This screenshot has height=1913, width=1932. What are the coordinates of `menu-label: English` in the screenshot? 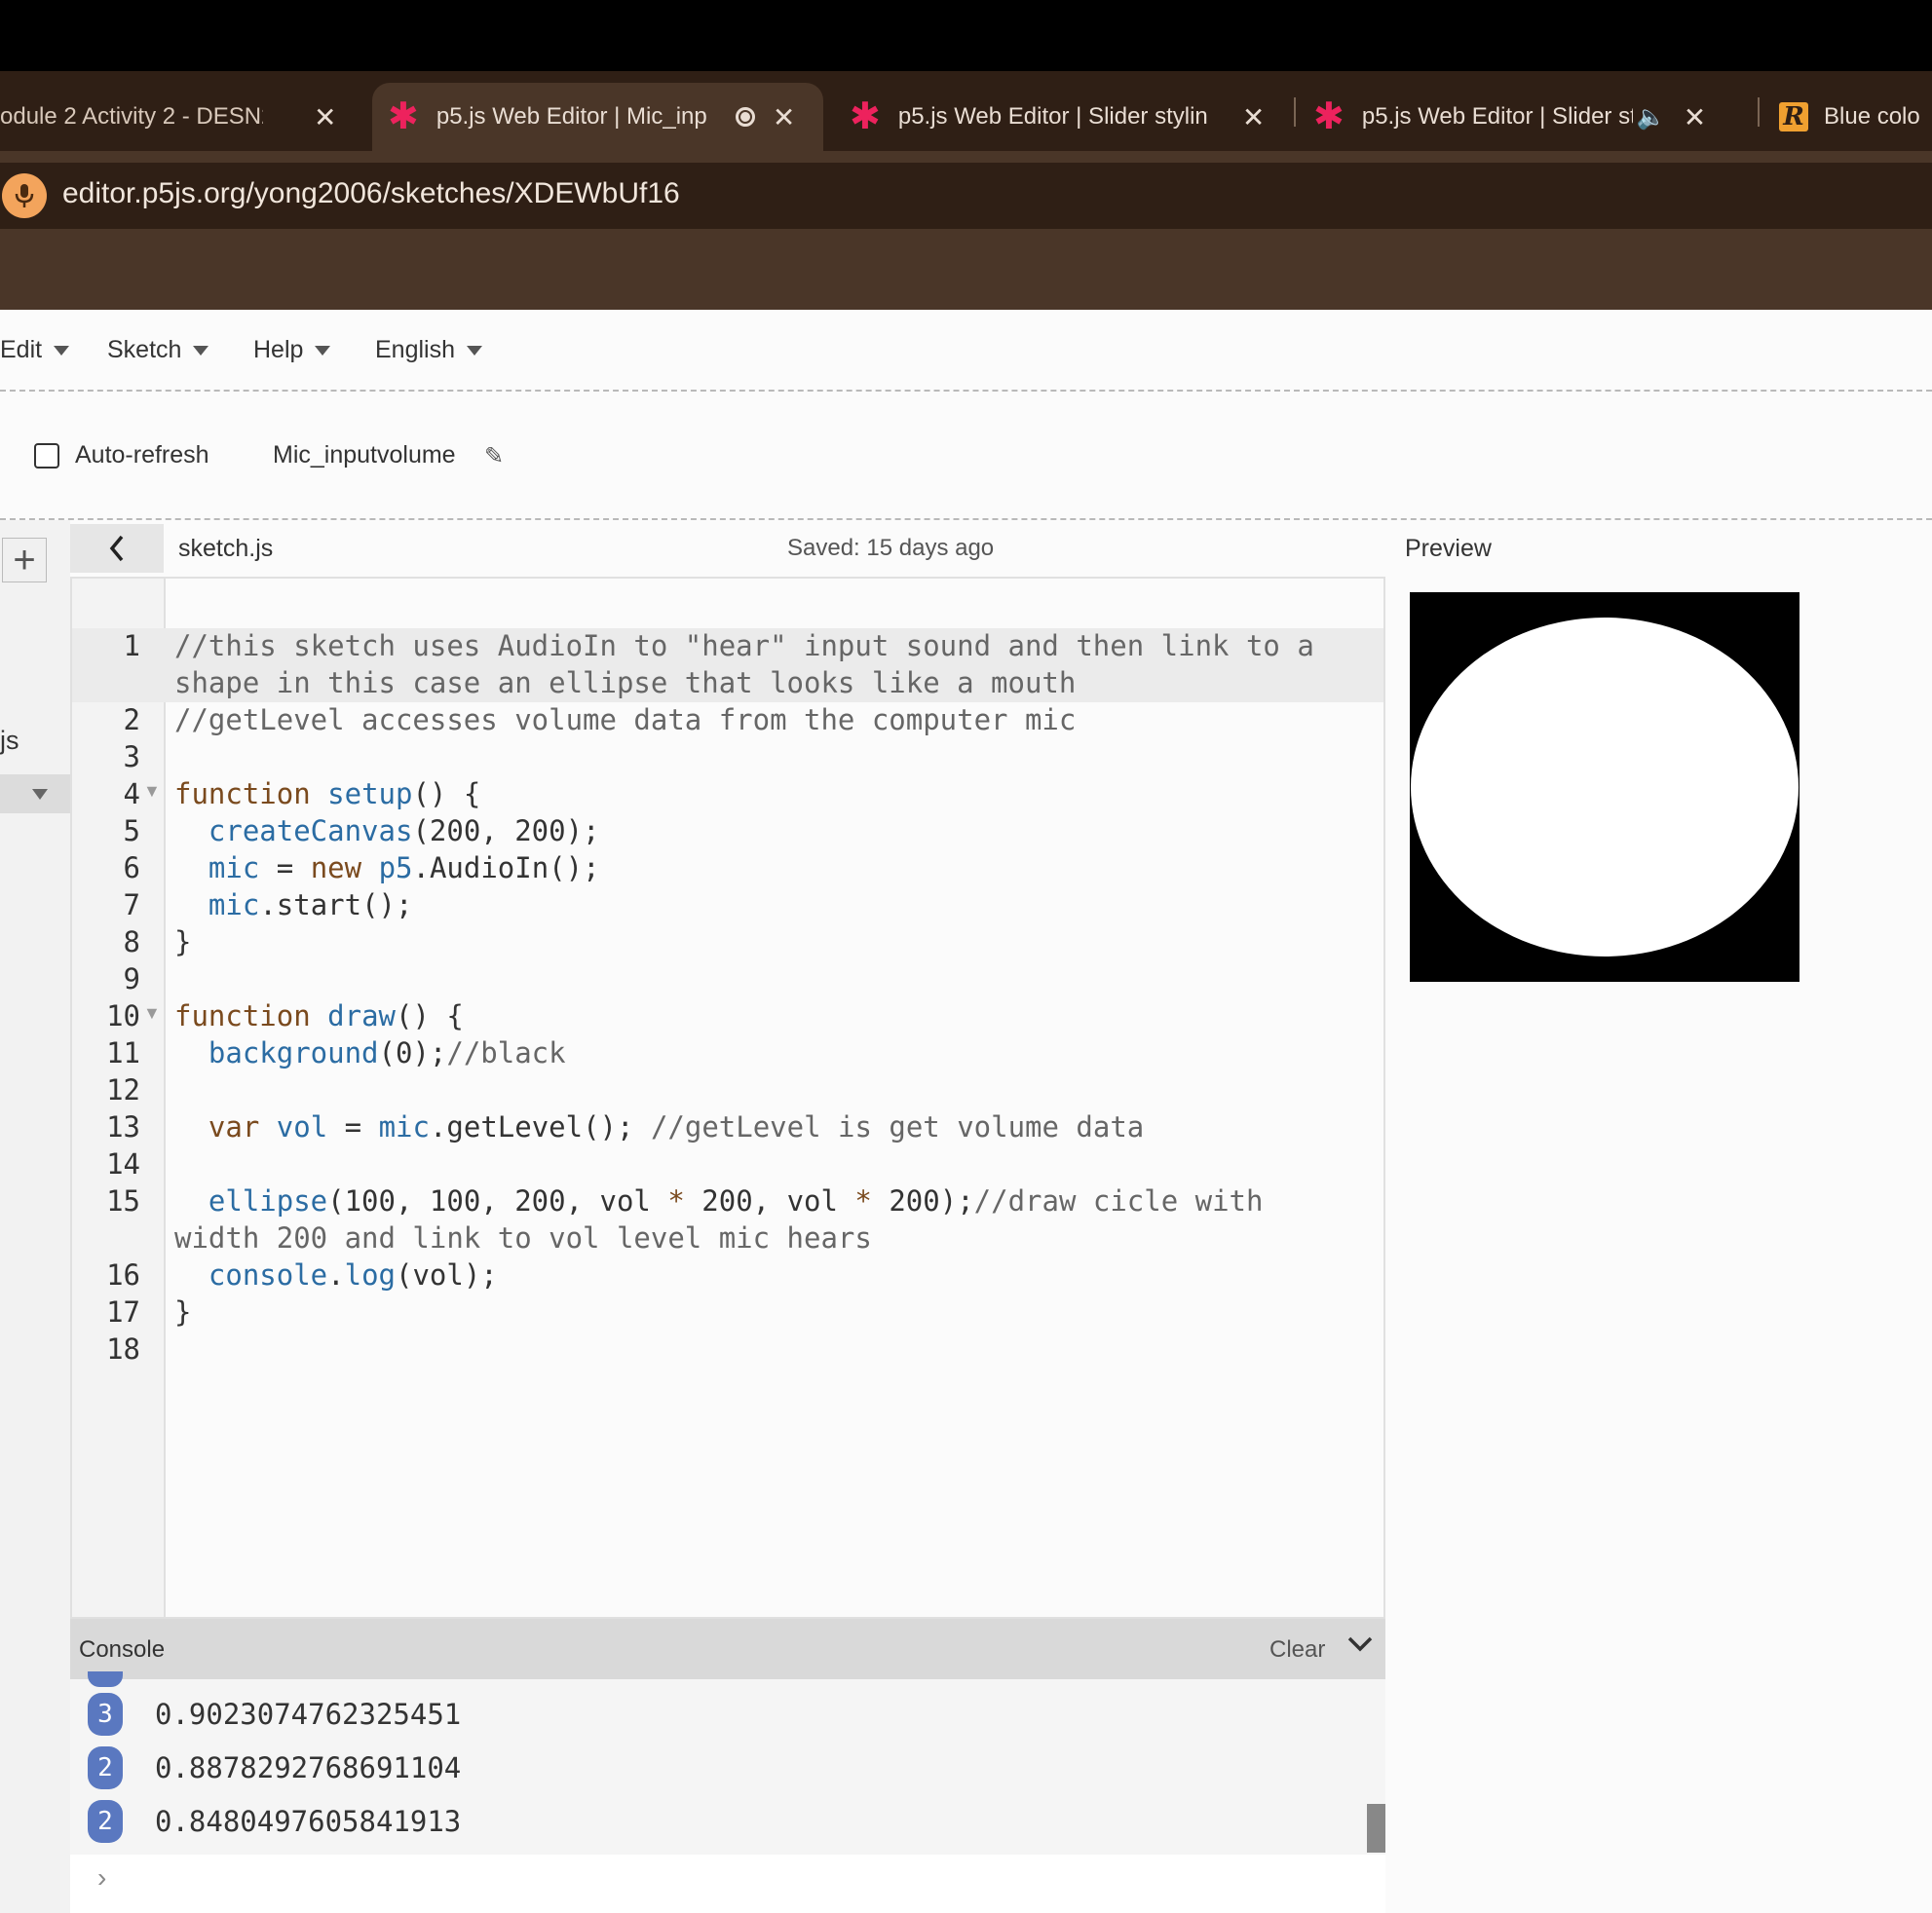 It's located at (415, 349).